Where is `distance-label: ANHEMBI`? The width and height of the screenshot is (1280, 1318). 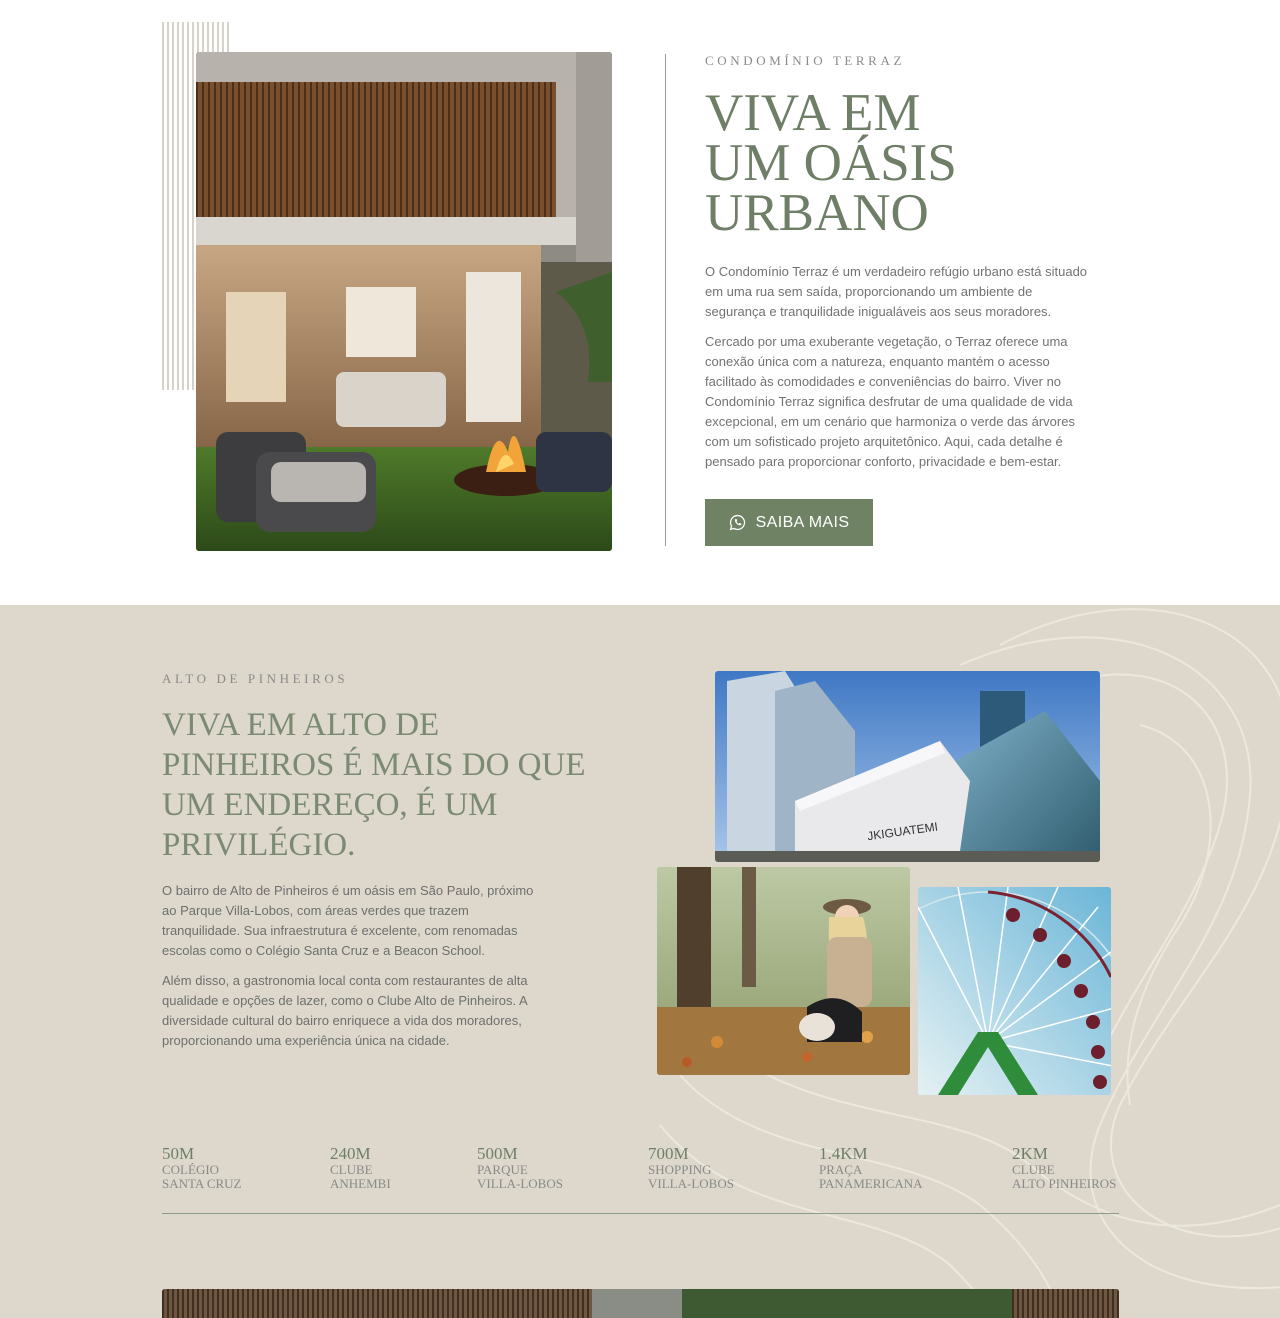
distance-label: ANHEMBI is located at coordinates (360, 1183).